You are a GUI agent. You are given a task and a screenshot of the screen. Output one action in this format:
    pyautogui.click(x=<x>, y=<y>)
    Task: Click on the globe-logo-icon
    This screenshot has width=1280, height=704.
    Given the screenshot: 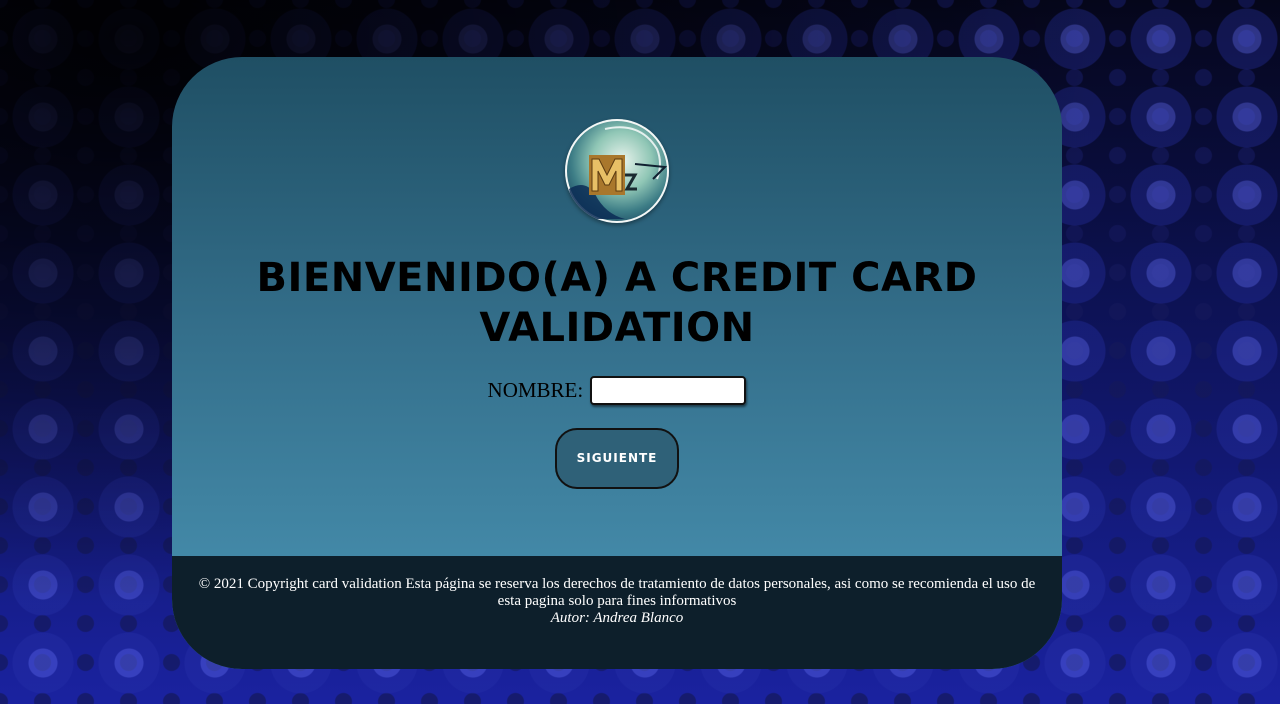 What is the action you would take?
    pyautogui.click(x=617, y=171)
    